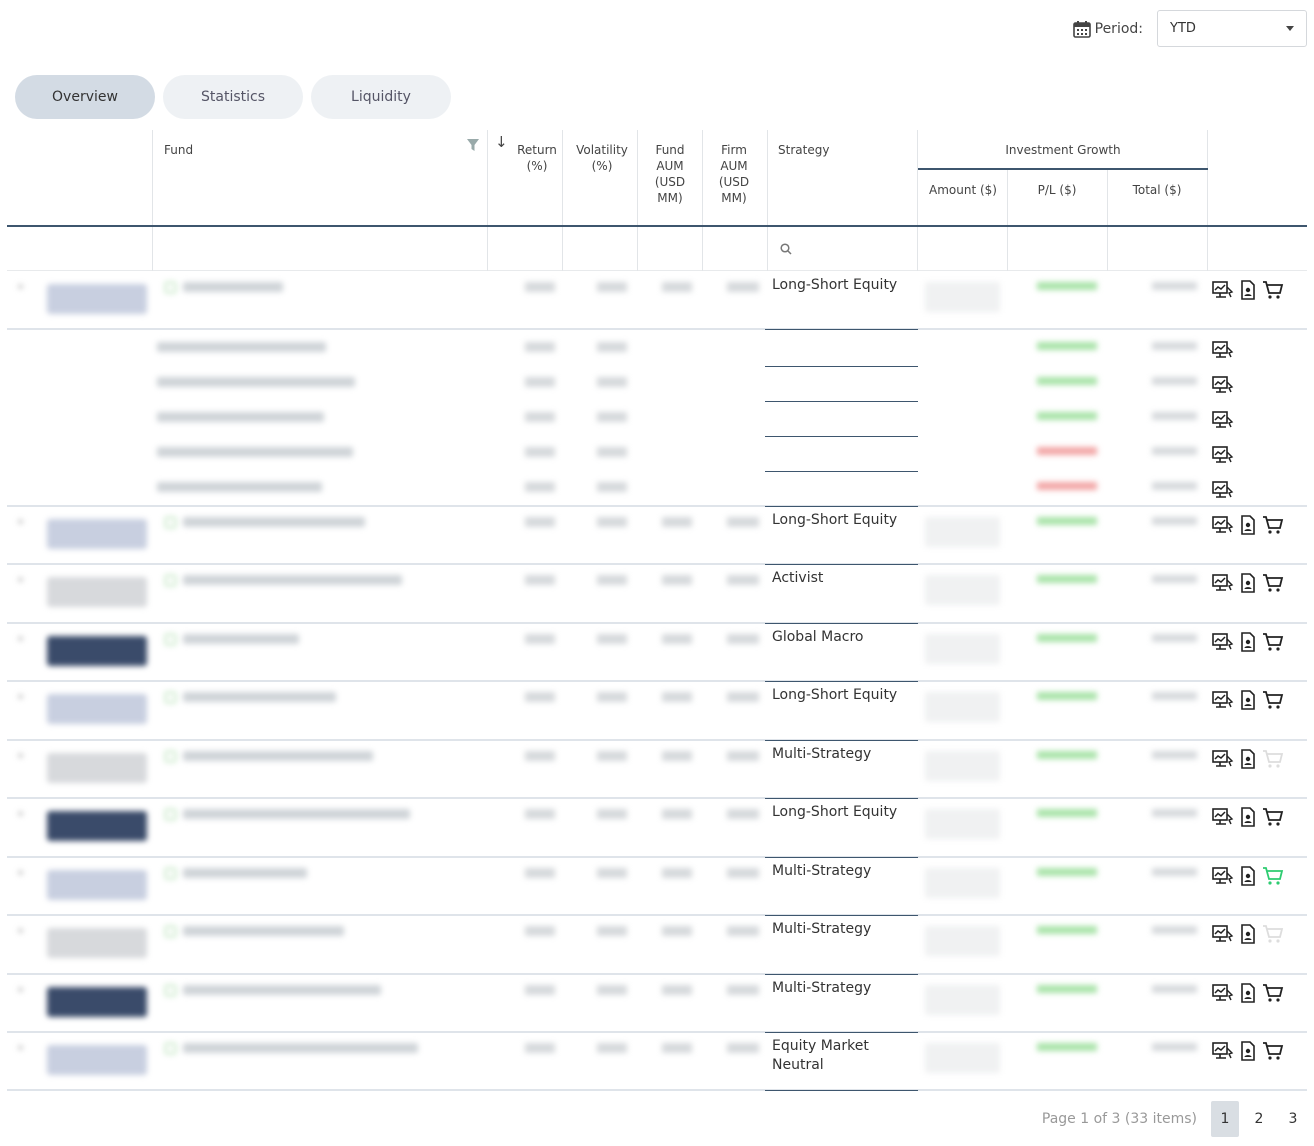  Describe the element at coordinates (473, 145) in the screenshot. I see `filter-icon` at that location.